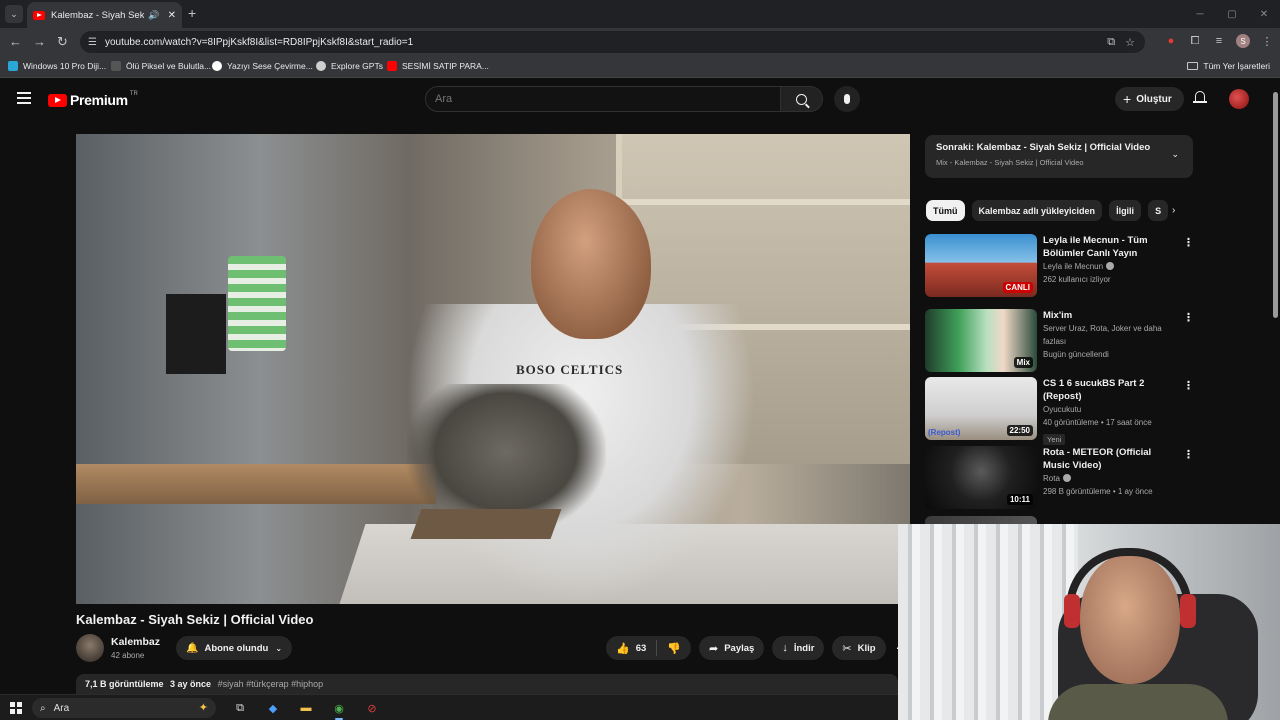 This screenshot has height=720, width=1280. I want to click on extensions-puzzle-icon: ⧠, so click(1195, 41).